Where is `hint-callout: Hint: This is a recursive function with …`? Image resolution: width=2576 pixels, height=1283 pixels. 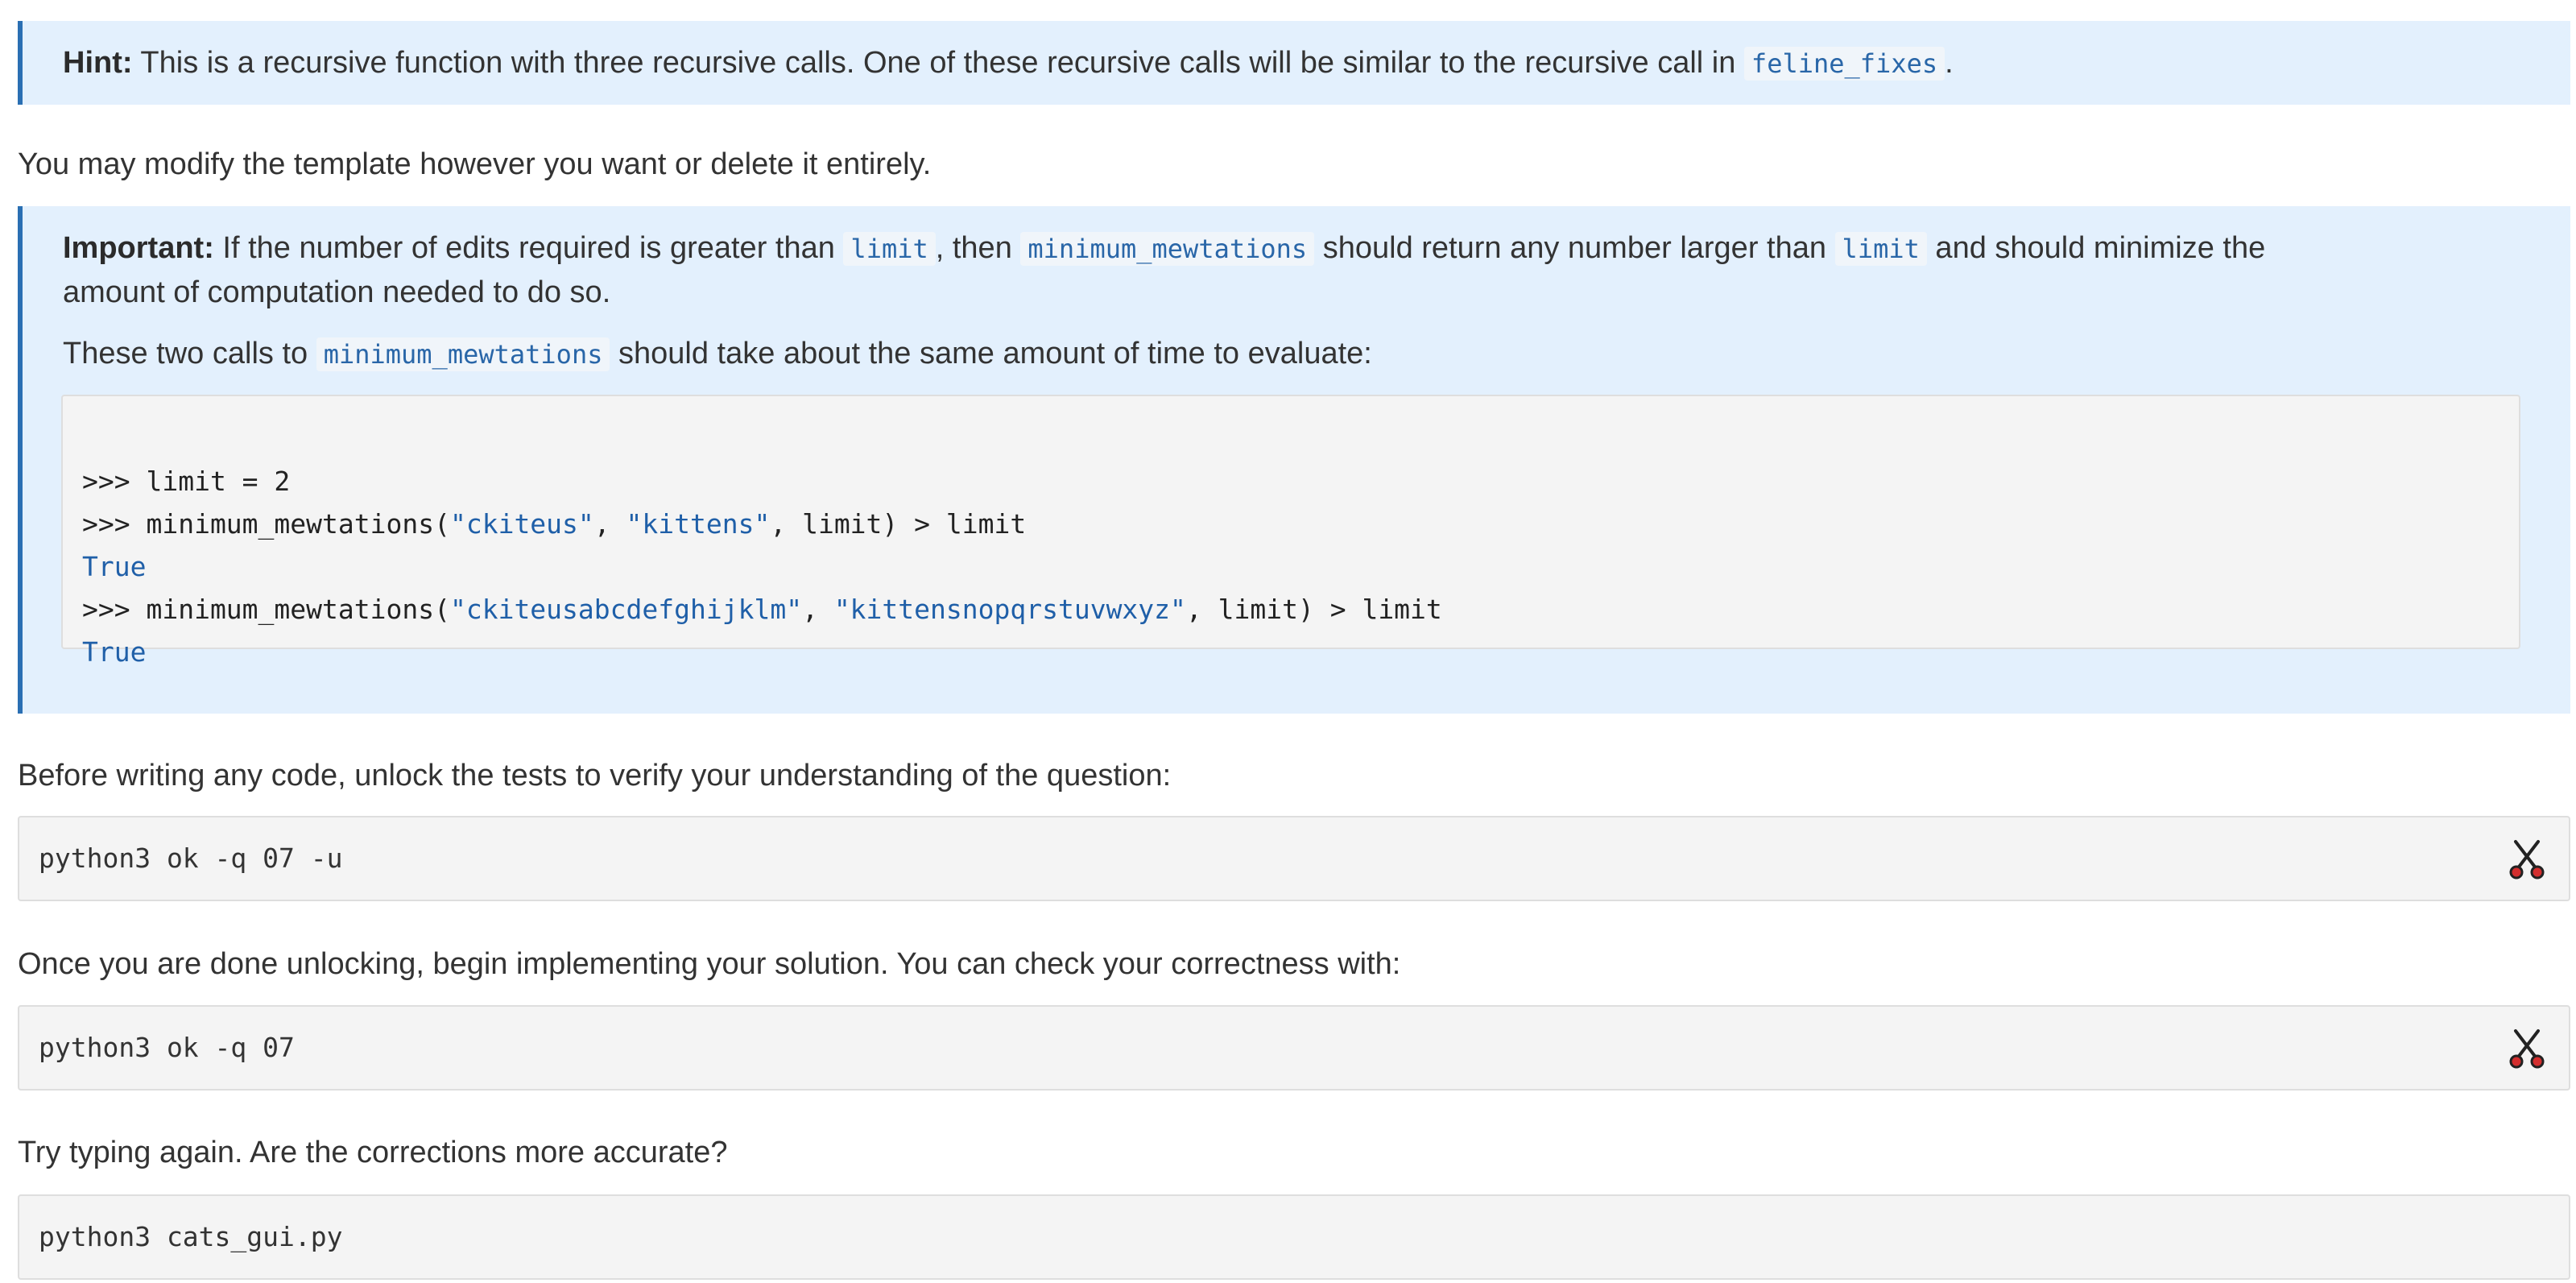 hint-callout: Hint: This is a recursive function with … is located at coordinates (1294, 63).